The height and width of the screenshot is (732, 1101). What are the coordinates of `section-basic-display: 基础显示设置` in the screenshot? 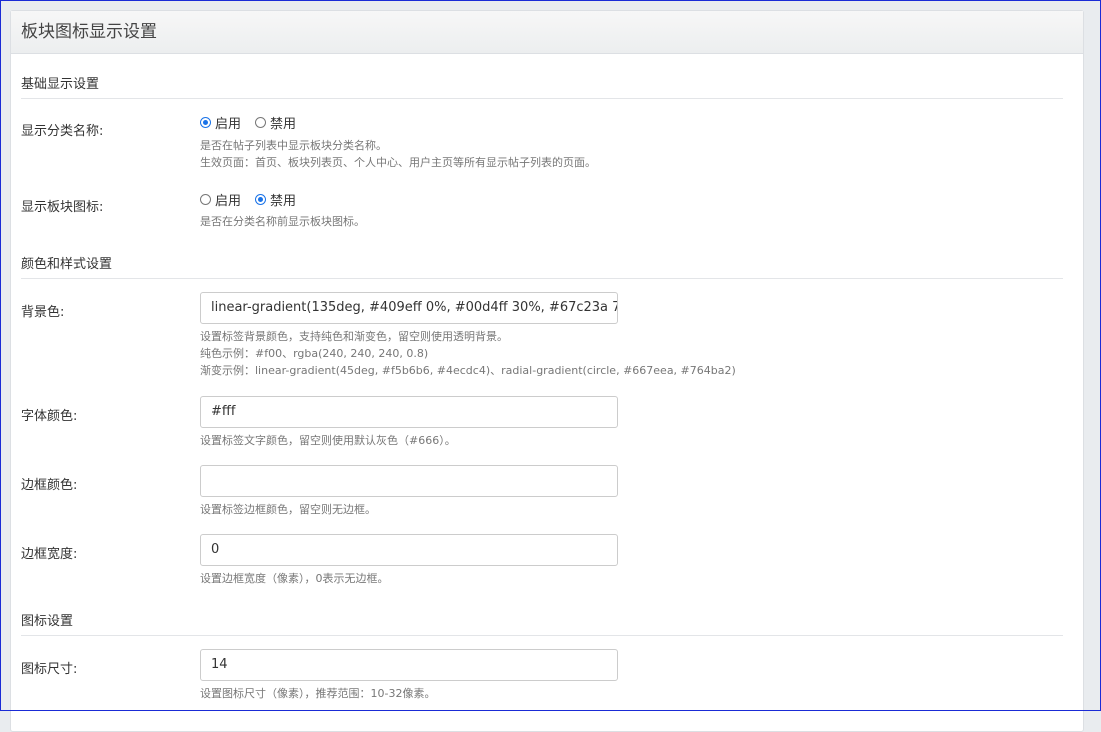 It's located at (542, 86).